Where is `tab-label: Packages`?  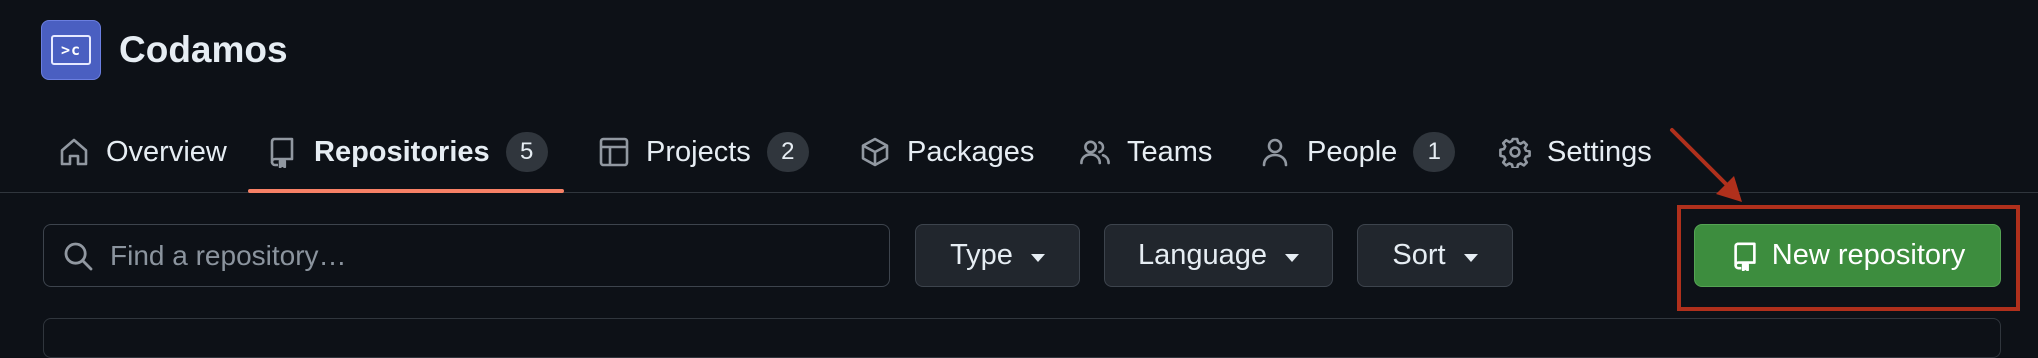
tab-label: Packages is located at coordinates (971, 151).